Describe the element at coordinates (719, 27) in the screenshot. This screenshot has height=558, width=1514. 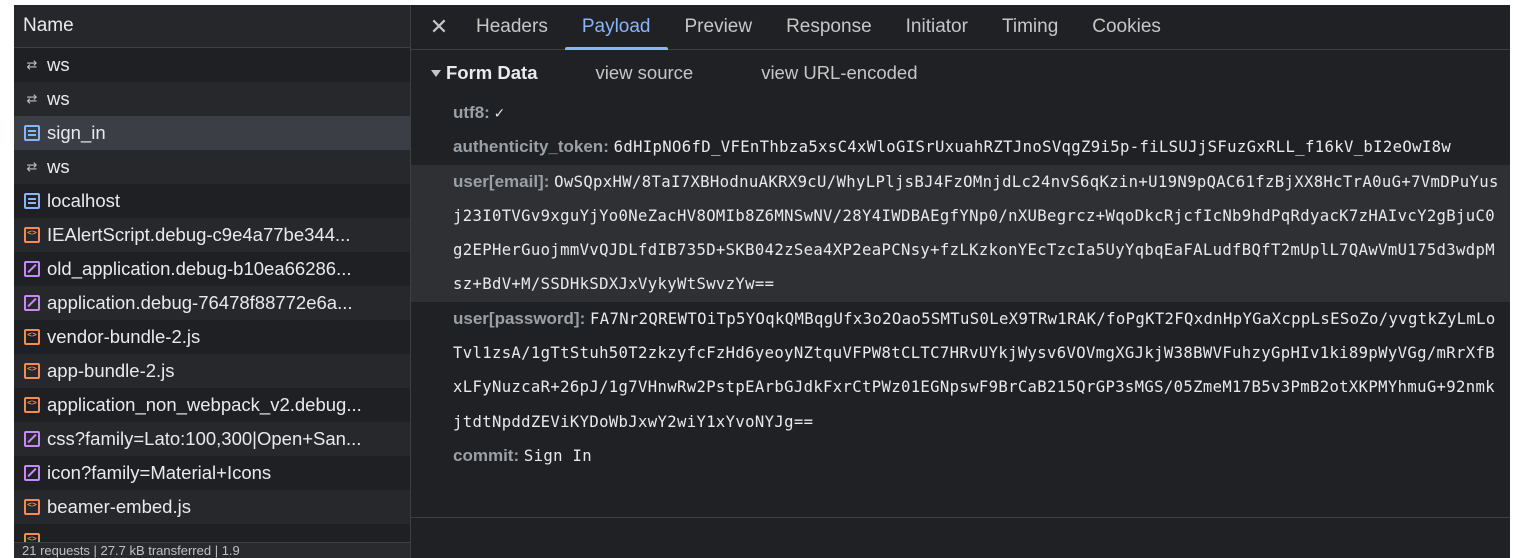
I see `tab-preview: Preview` at that location.